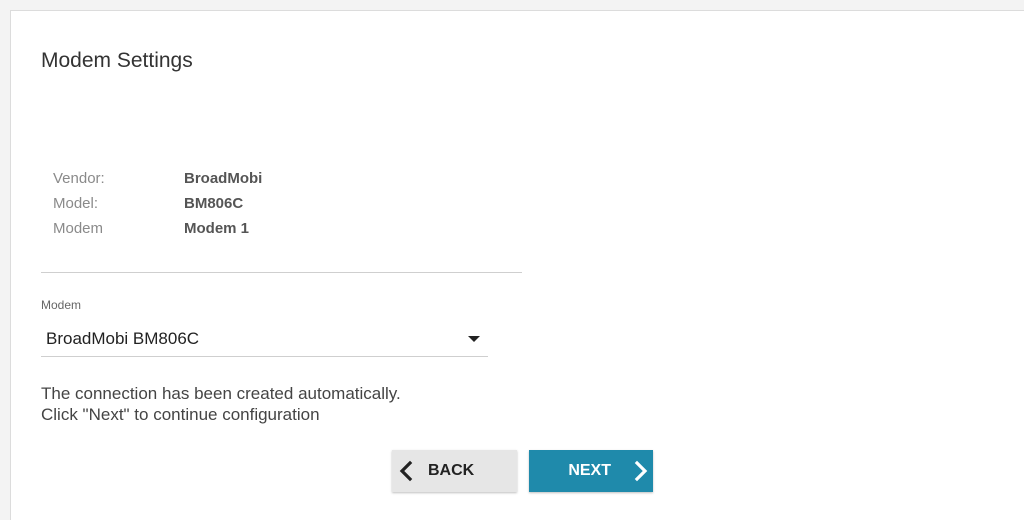  I want to click on info-row-model: Model: BM806C, so click(203, 203).